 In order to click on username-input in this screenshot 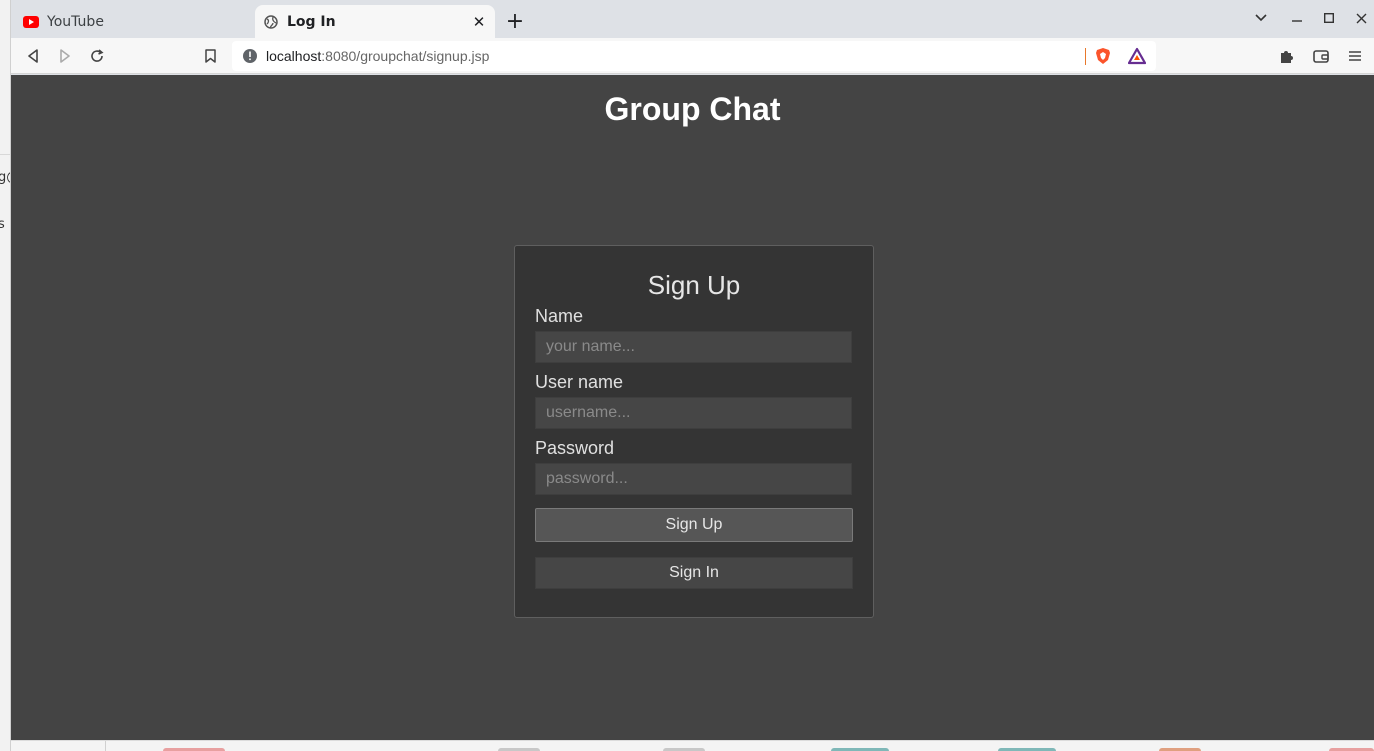, I will do `click(693, 413)`.